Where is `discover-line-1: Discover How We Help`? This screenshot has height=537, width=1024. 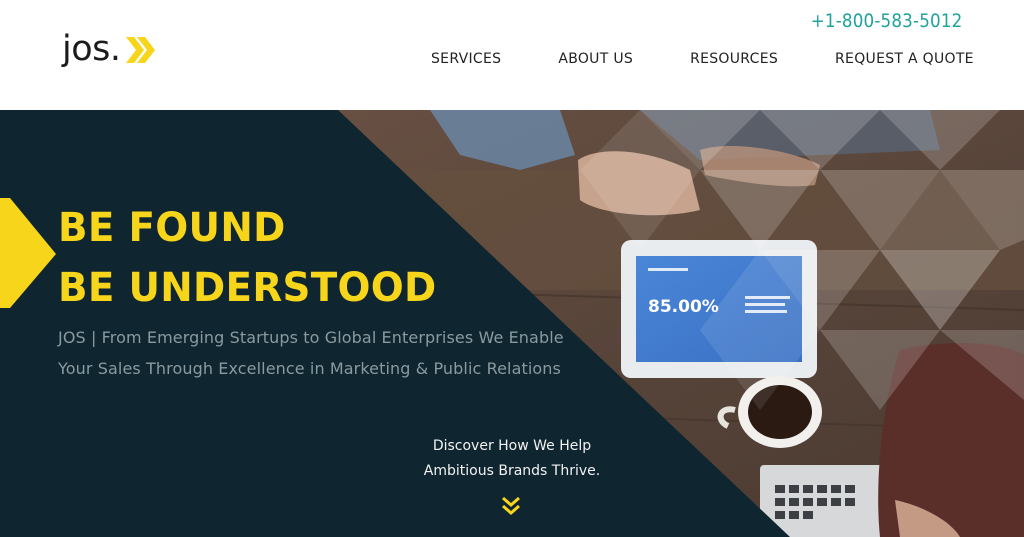
discover-line-1: Discover How We Help is located at coordinates (512, 446).